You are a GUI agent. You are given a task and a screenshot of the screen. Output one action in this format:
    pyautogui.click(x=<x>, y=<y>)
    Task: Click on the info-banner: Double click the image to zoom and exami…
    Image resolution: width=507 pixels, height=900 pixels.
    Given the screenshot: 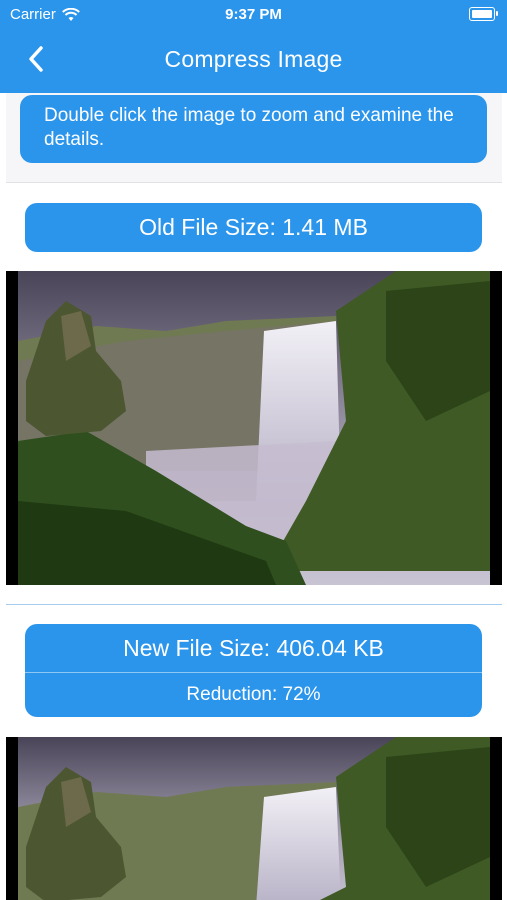 What is the action you would take?
    pyautogui.click(x=253, y=129)
    